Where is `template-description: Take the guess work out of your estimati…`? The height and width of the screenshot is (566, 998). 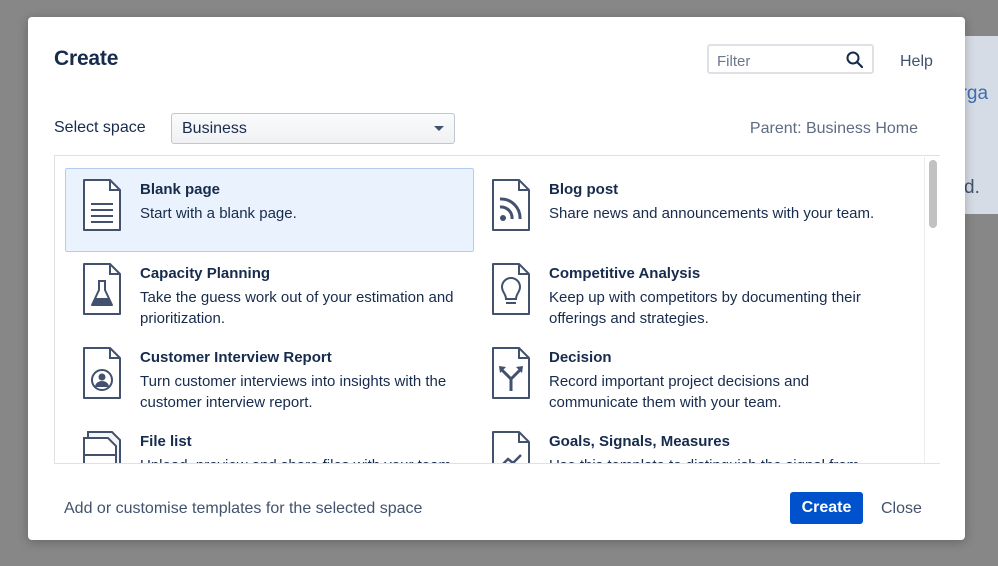 template-description: Take the guess work out of your estimati… is located at coordinates (297, 308).